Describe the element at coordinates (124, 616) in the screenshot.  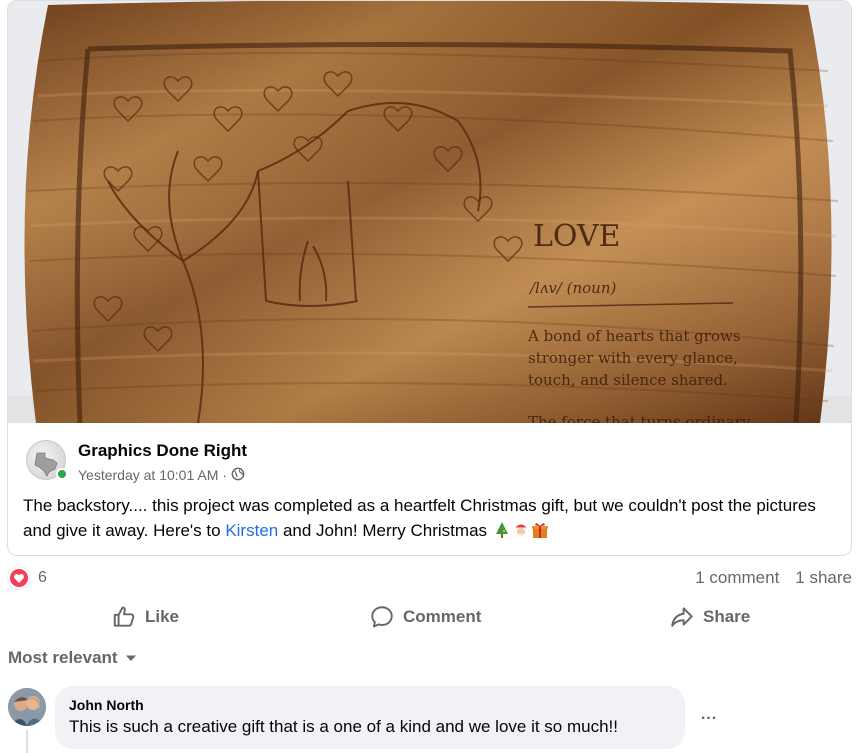
I see `thumbs-up-icon` at that location.